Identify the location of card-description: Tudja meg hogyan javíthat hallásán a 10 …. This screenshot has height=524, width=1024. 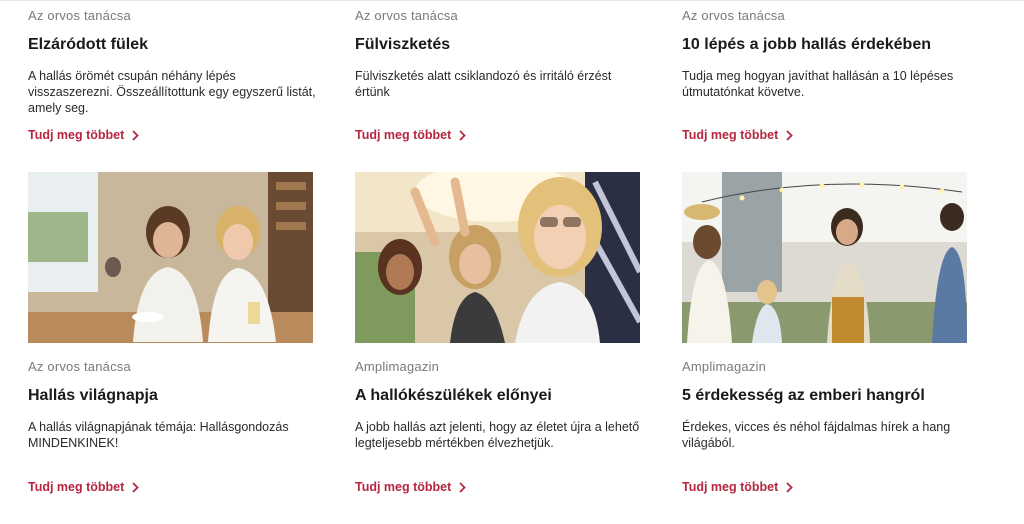
(818, 84).